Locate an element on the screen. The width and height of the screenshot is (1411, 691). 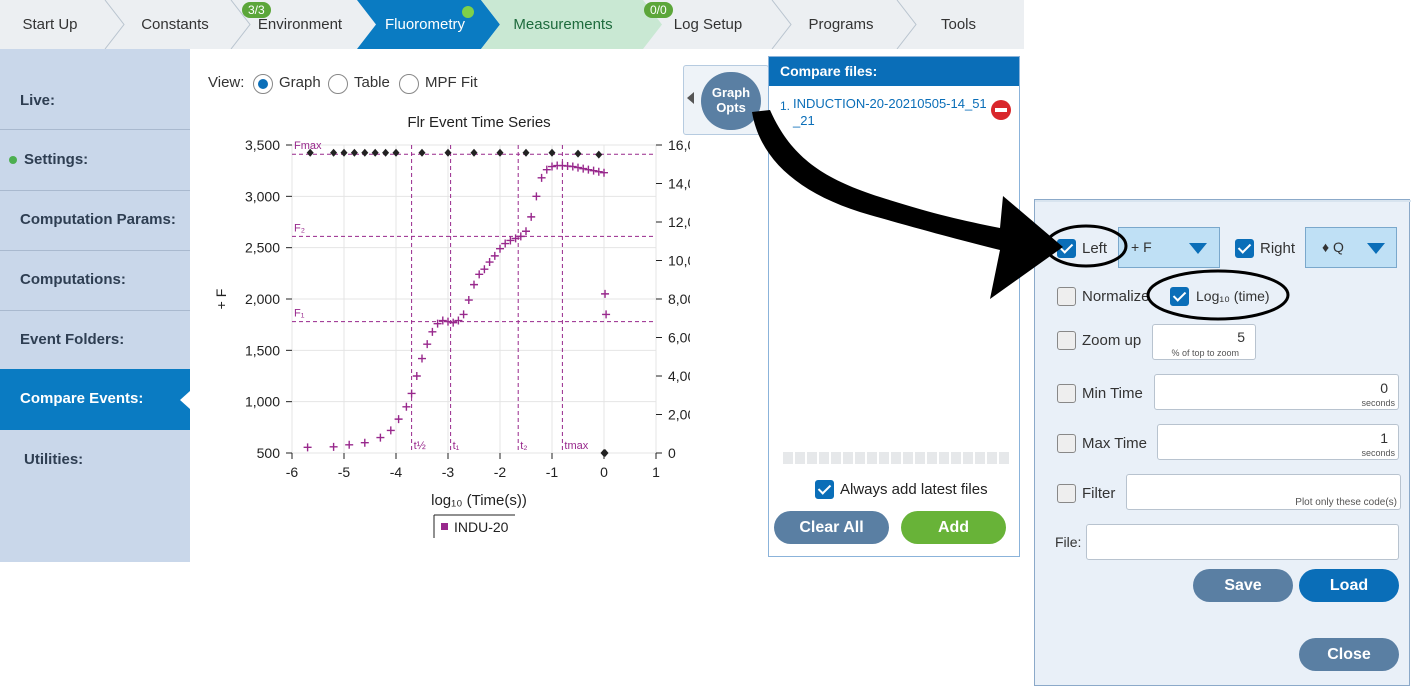
annotation-arrow is located at coordinates (907, 204).